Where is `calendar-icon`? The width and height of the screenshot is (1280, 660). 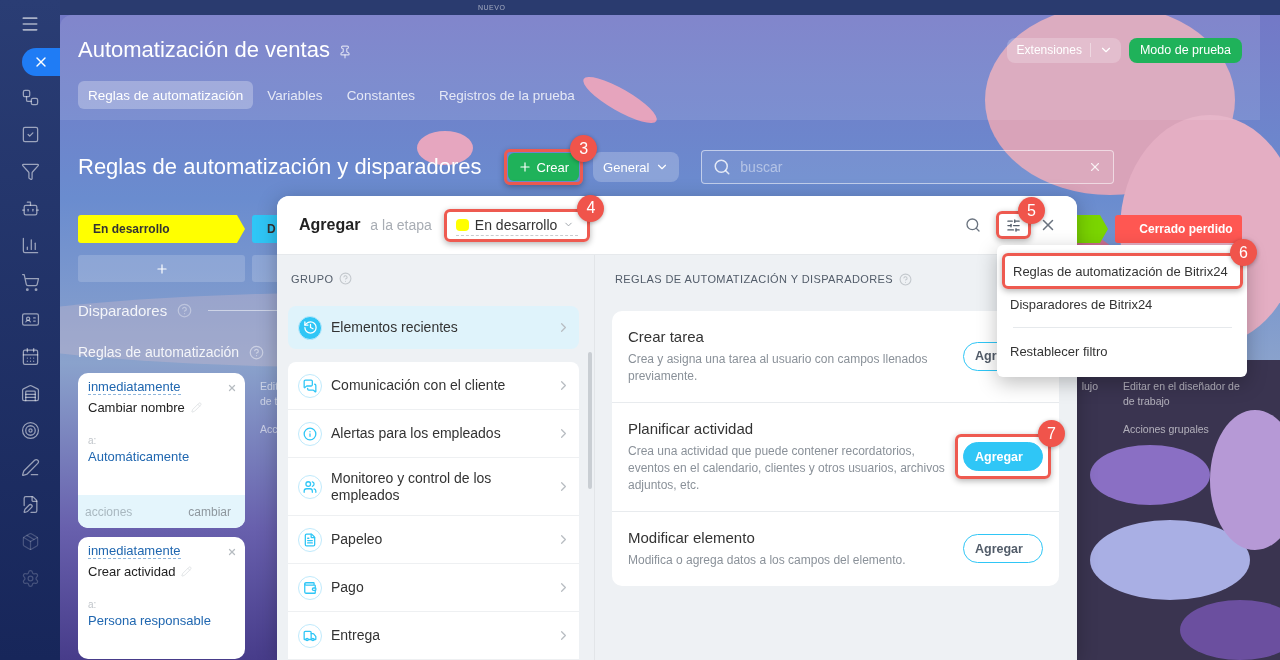
calendar-icon is located at coordinates (30, 356).